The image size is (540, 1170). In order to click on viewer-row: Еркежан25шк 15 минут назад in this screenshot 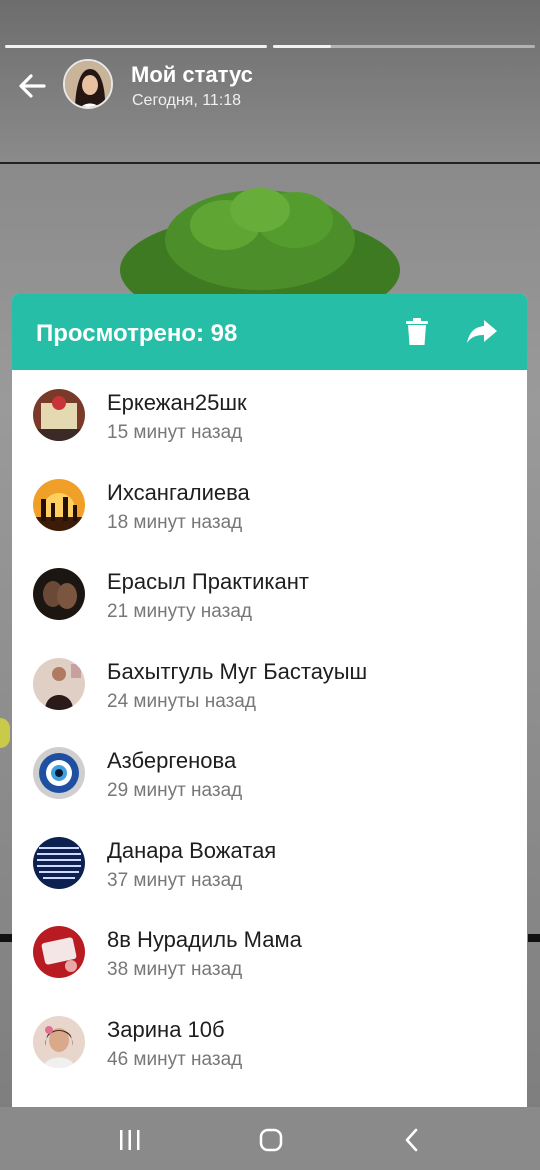, I will do `click(269, 415)`.